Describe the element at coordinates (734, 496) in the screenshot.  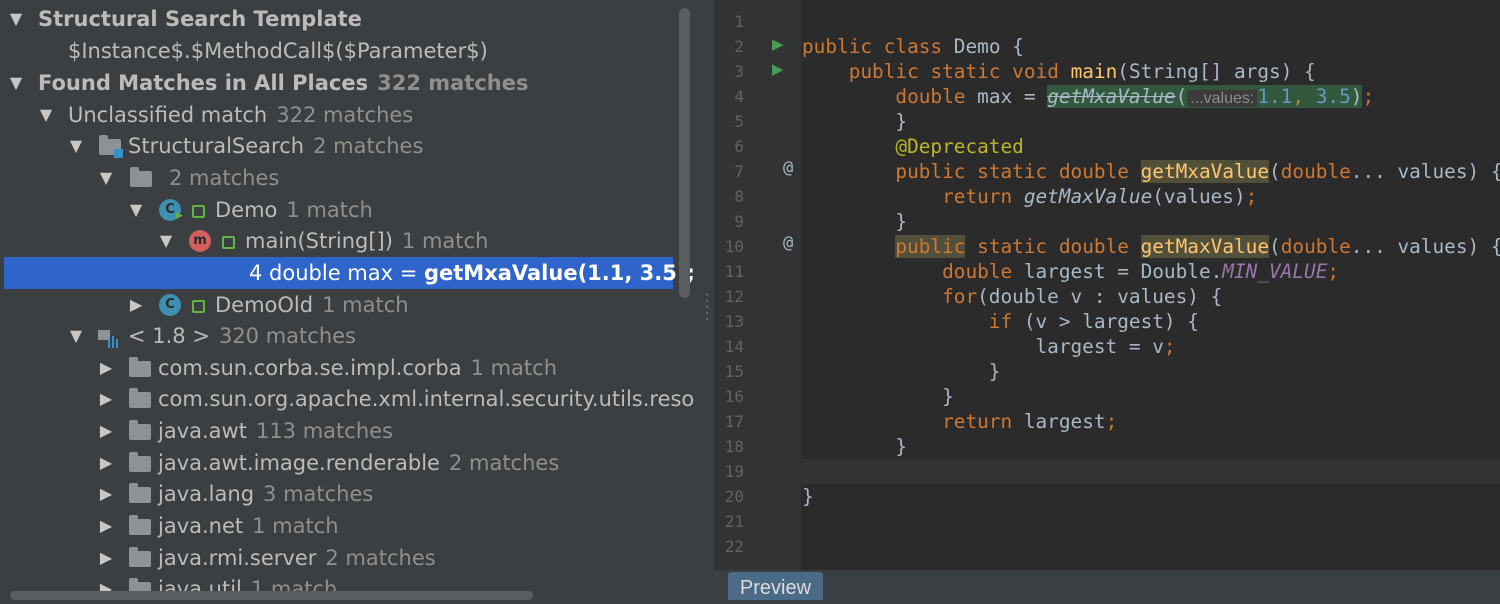
I see `line-number: 20` at that location.